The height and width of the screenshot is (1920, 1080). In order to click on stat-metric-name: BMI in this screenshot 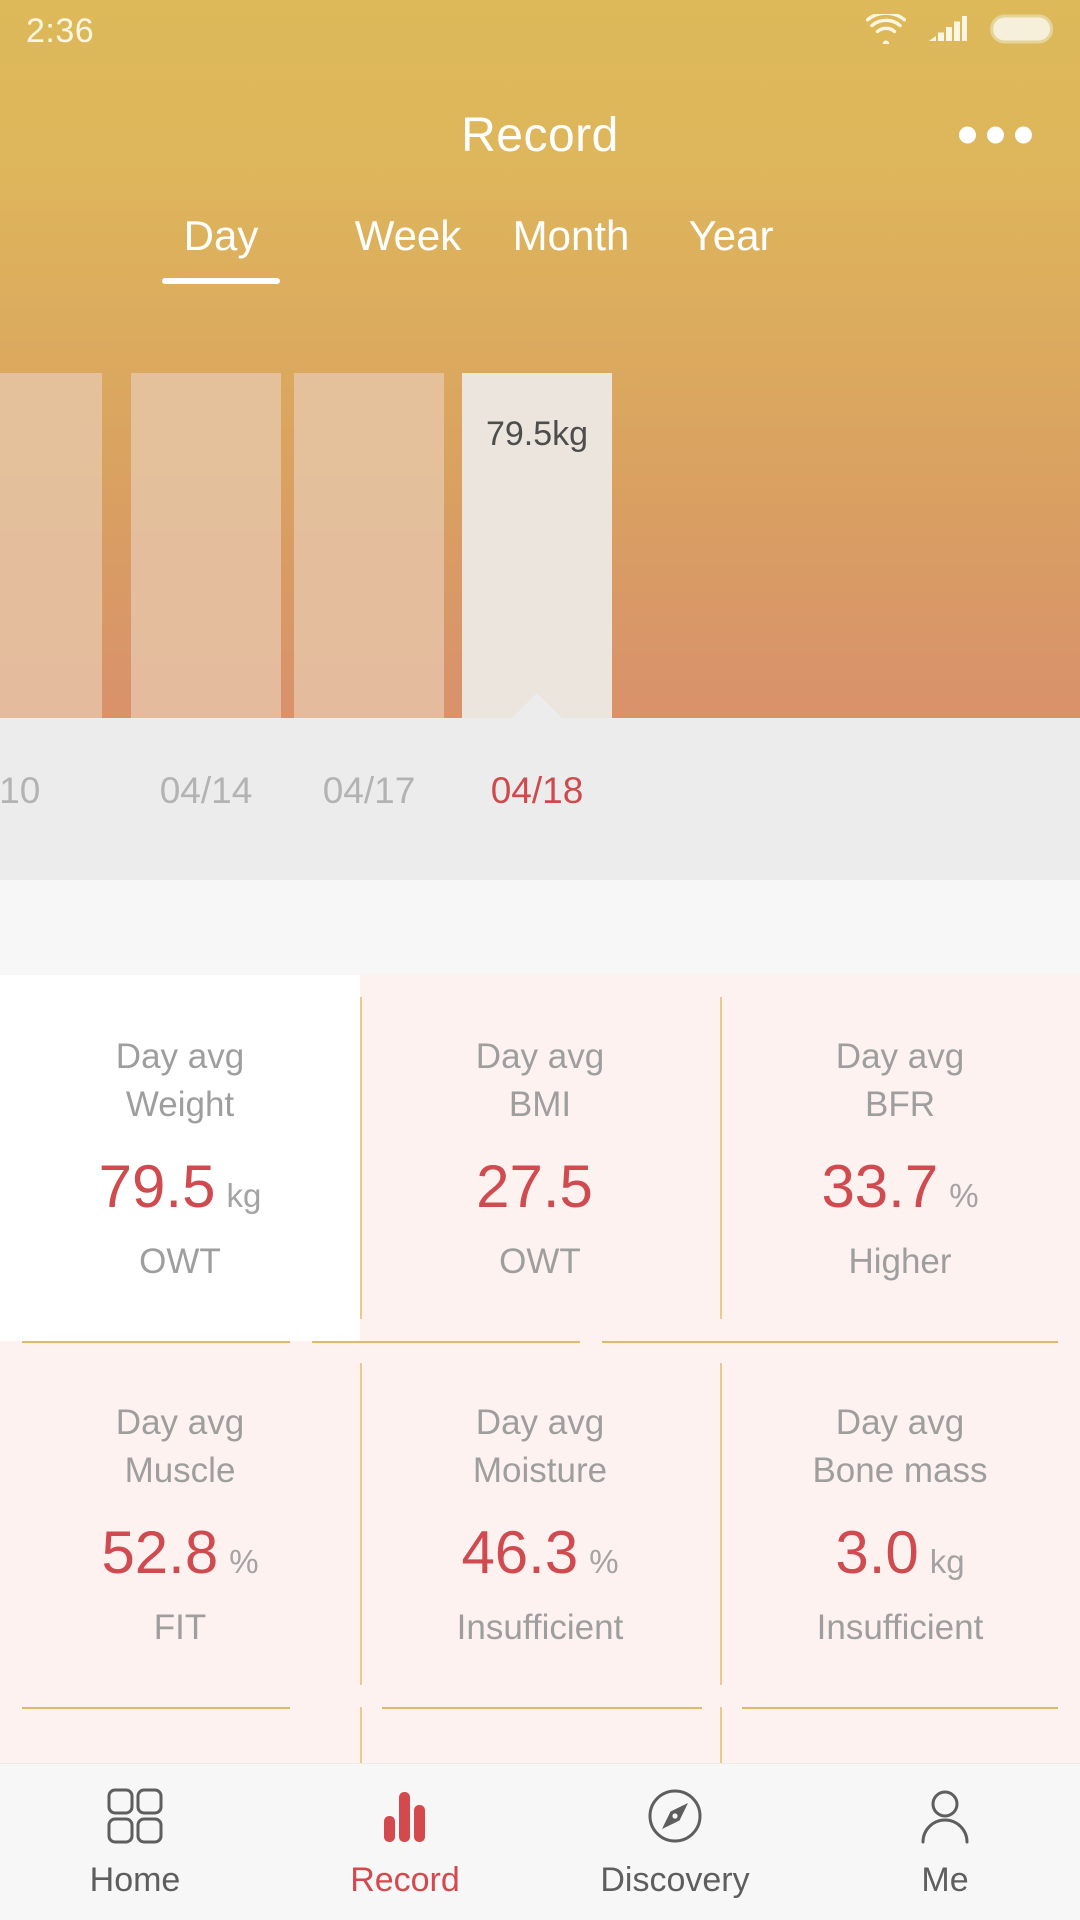, I will do `click(540, 1104)`.